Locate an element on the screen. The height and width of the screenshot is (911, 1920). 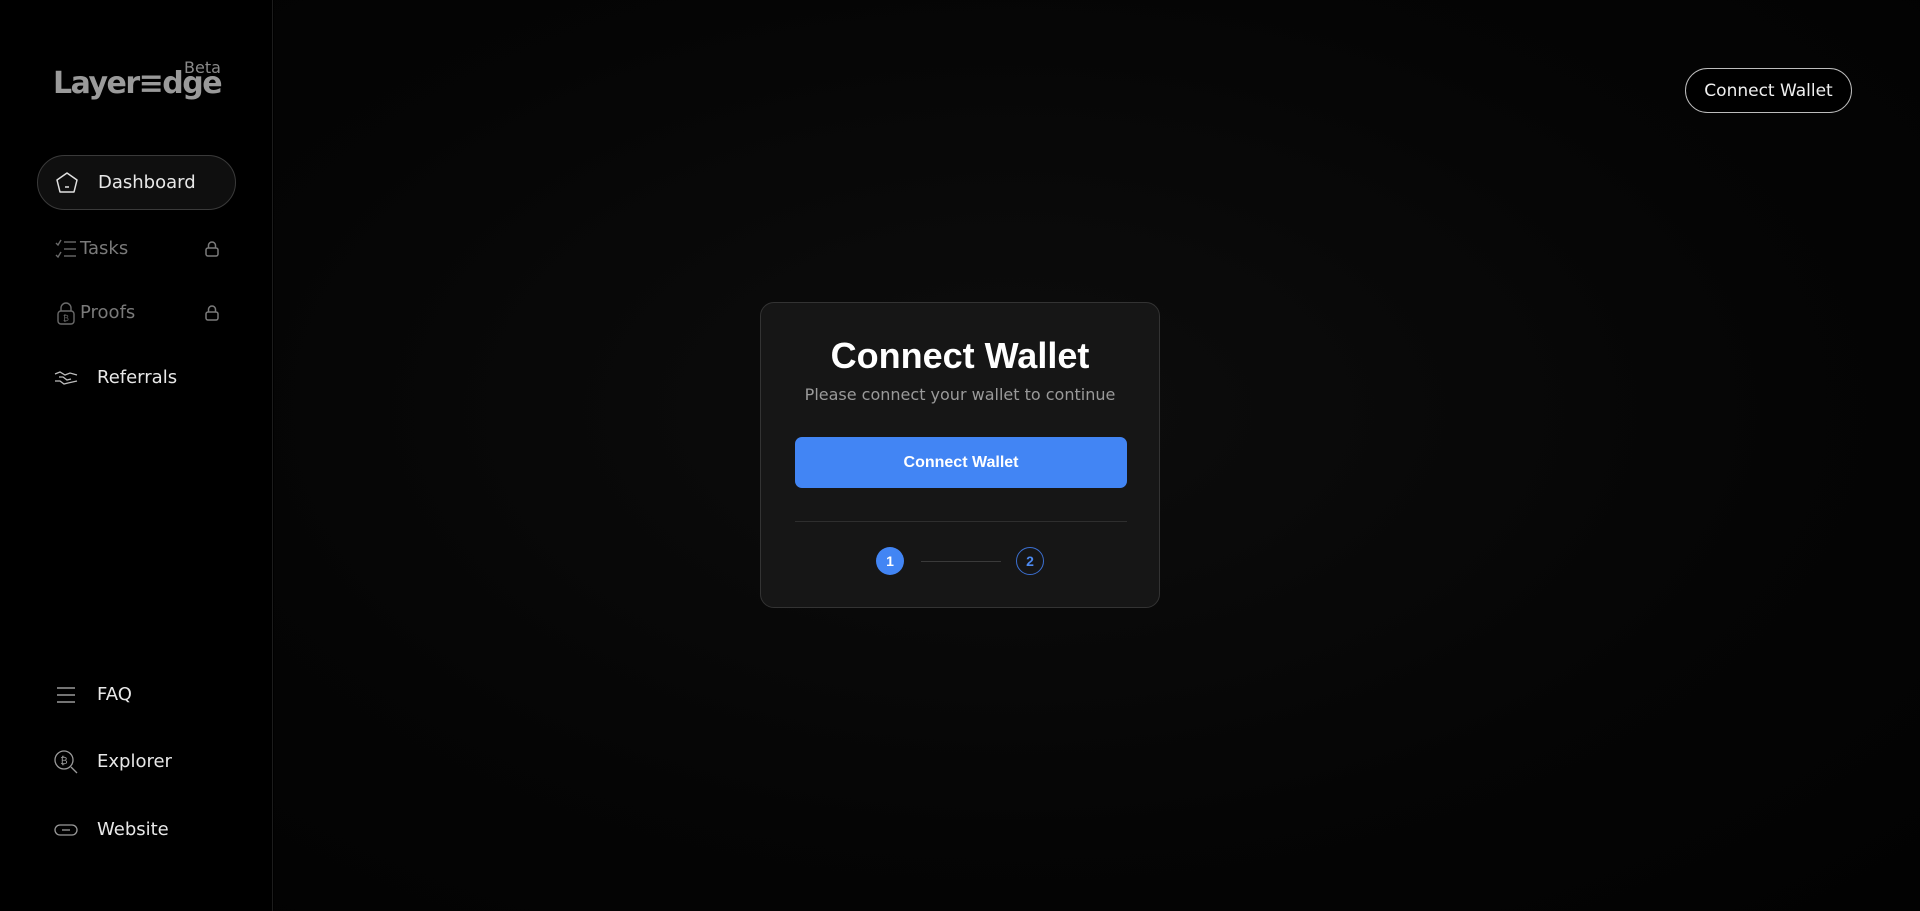
bitcoin-search-icon: ₿ is located at coordinates (66, 762).